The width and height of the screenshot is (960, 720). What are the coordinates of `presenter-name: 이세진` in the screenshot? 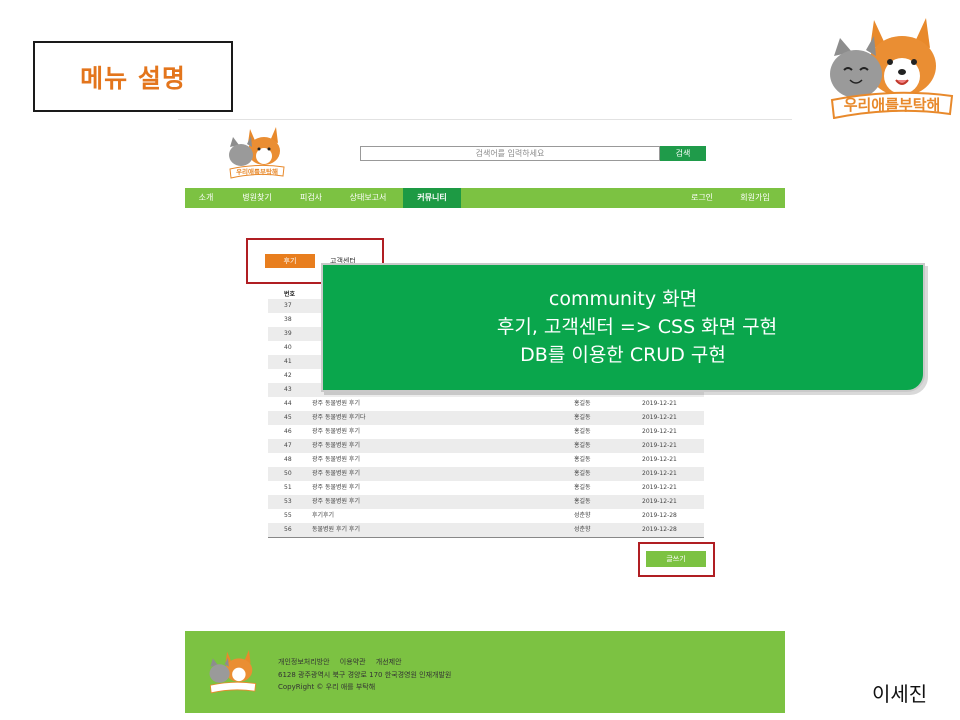 It's located at (900, 694).